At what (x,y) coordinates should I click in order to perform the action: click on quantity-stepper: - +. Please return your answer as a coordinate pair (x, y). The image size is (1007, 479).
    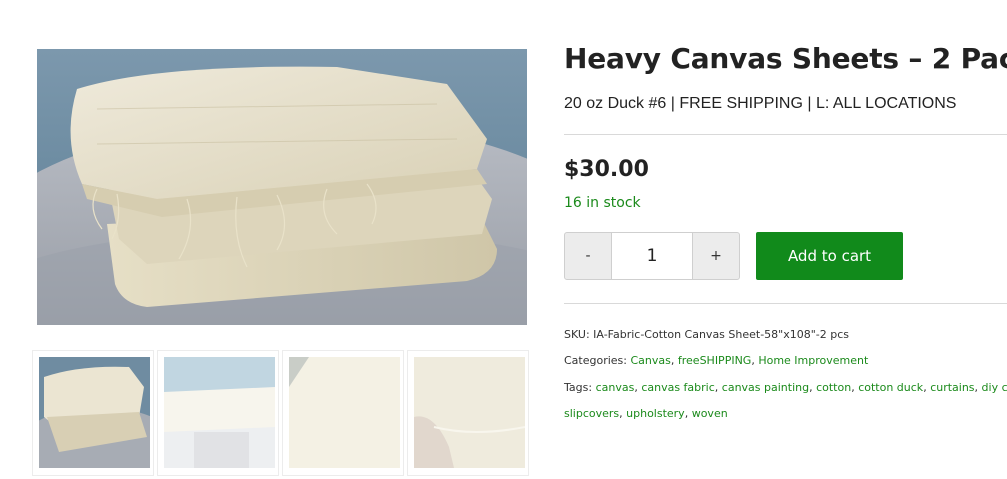
    Looking at the image, I should click on (652, 256).